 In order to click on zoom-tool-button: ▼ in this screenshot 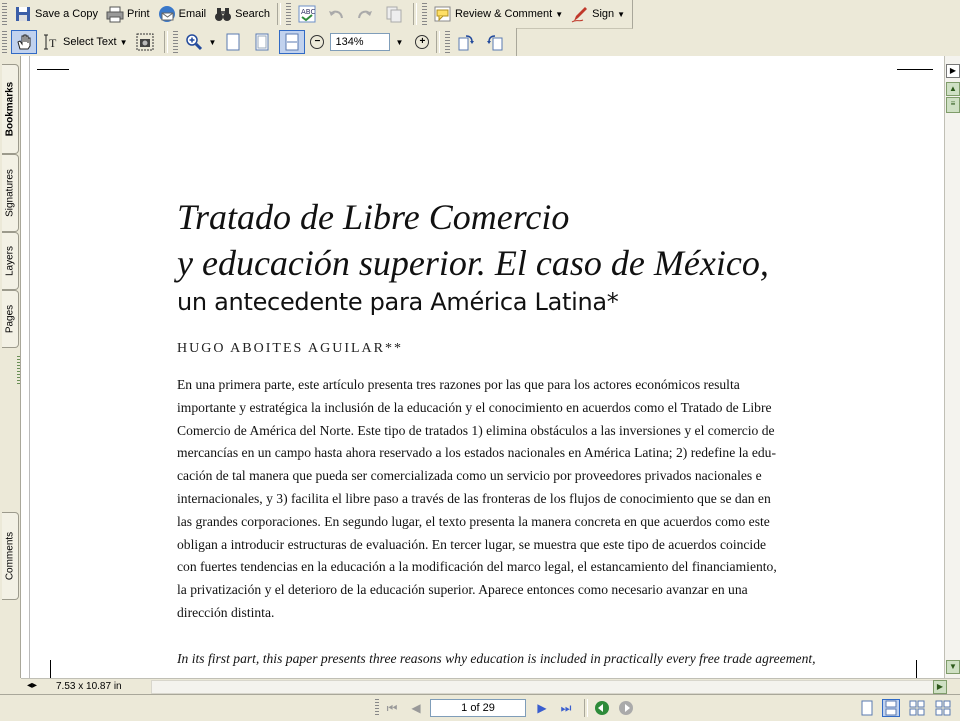, I will do `click(201, 42)`.